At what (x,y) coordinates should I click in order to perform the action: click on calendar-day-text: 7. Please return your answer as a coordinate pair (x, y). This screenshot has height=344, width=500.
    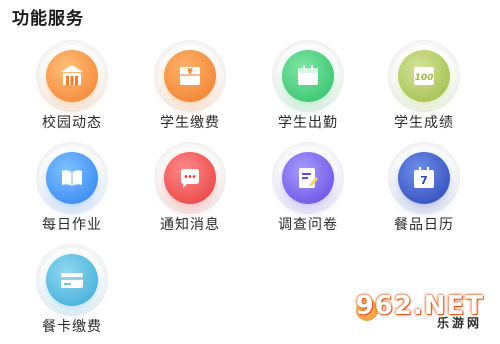
    Looking at the image, I should click on (424, 180).